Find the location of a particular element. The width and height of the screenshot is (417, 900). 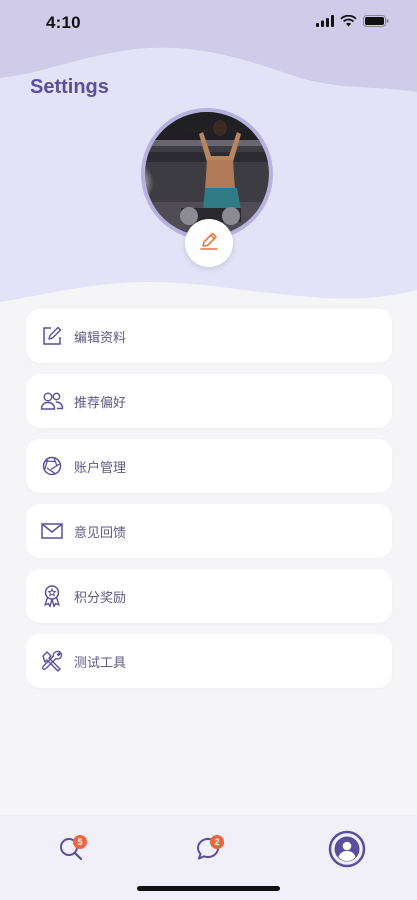

status-bar: 4:10 is located at coordinates (208, 23).